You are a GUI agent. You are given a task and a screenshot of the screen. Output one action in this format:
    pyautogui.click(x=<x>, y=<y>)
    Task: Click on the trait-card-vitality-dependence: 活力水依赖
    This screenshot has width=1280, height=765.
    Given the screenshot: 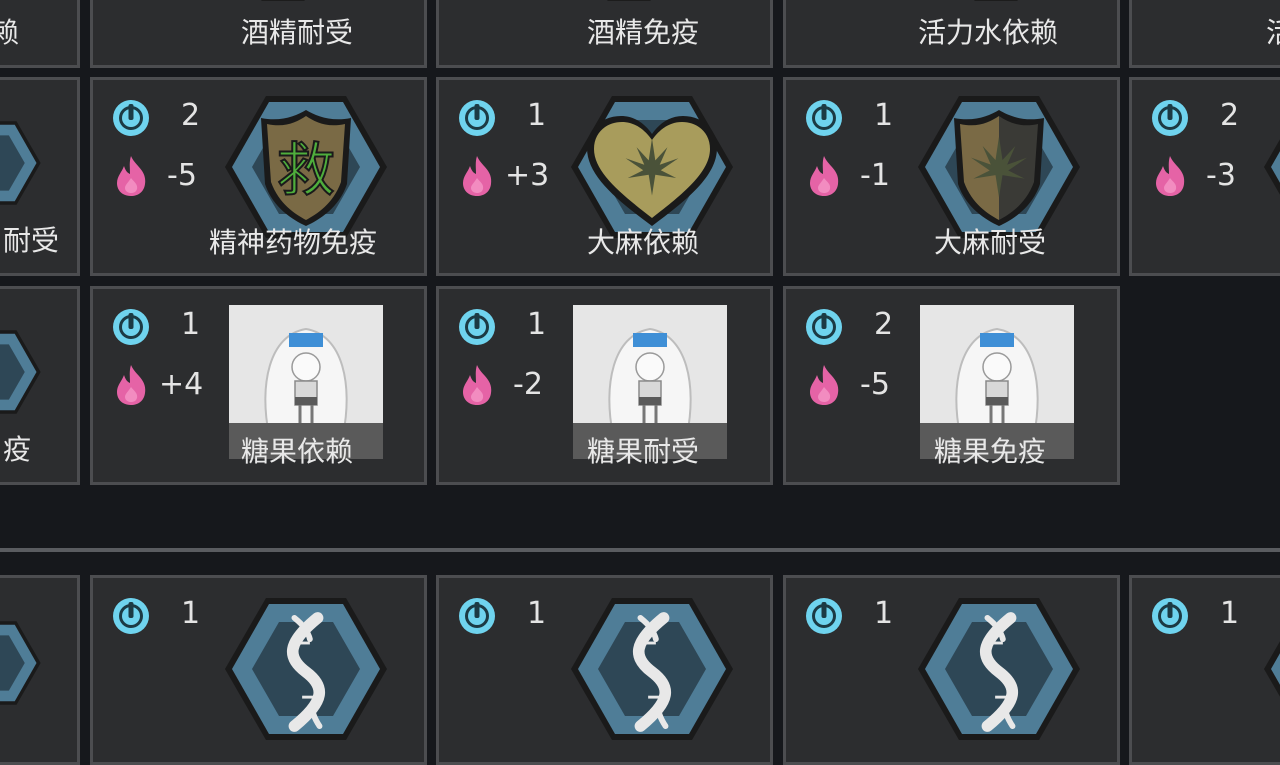 What is the action you would take?
    pyautogui.click(x=951, y=34)
    